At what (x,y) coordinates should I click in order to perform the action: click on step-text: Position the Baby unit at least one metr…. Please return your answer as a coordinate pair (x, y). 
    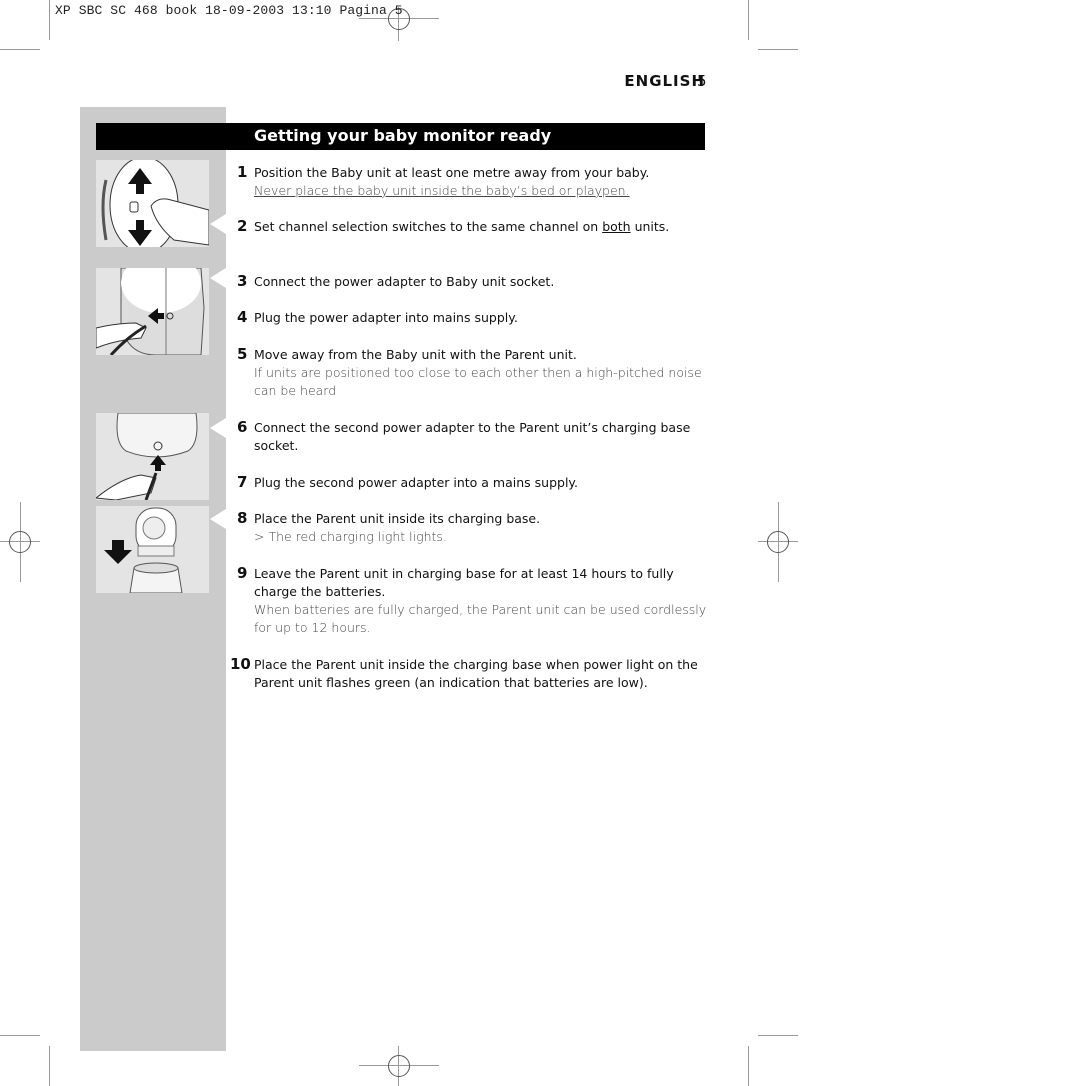
    Looking at the image, I should click on (452, 172).